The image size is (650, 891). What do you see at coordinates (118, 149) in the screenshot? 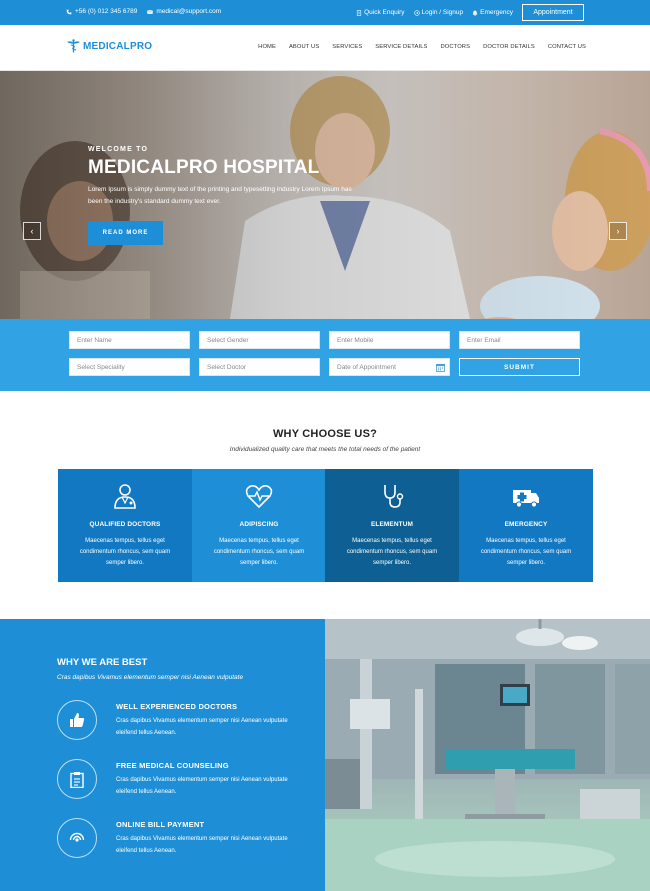
I see `hero-welcome: WELCOME TO` at bounding box center [118, 149].